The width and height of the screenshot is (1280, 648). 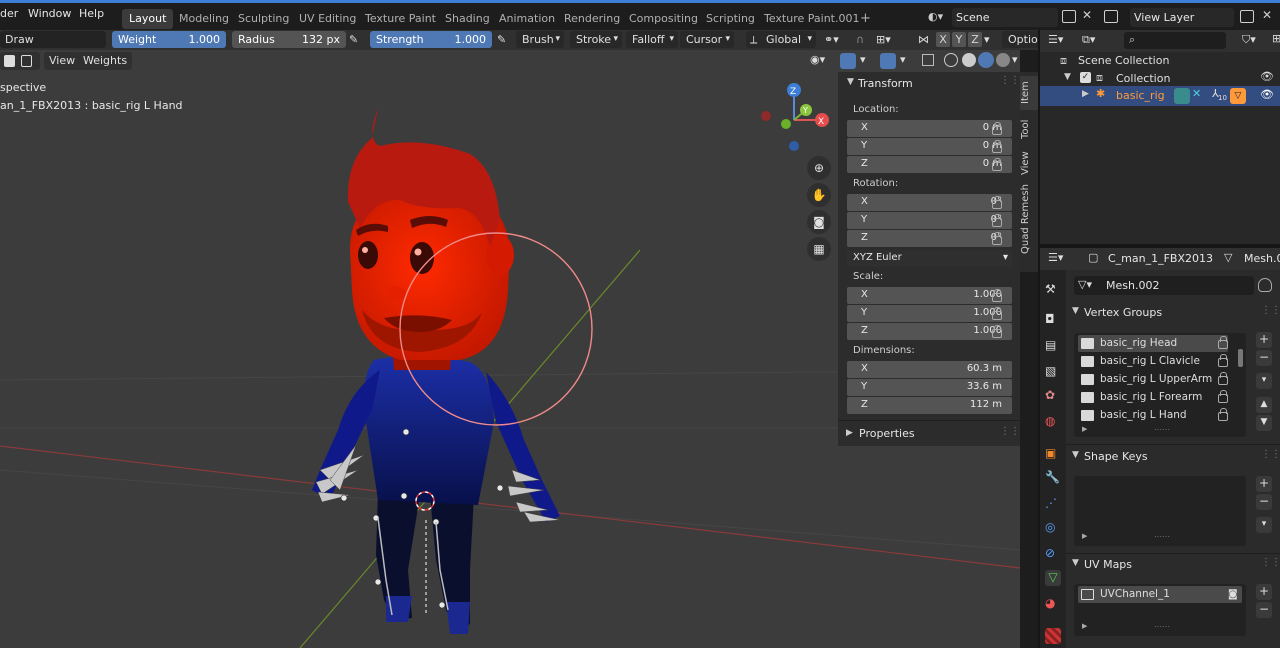 What do you see at coordinates (888, 61) in the screenshot?
I see `overlays-toggle-icon` at bounding box center [888, 61].